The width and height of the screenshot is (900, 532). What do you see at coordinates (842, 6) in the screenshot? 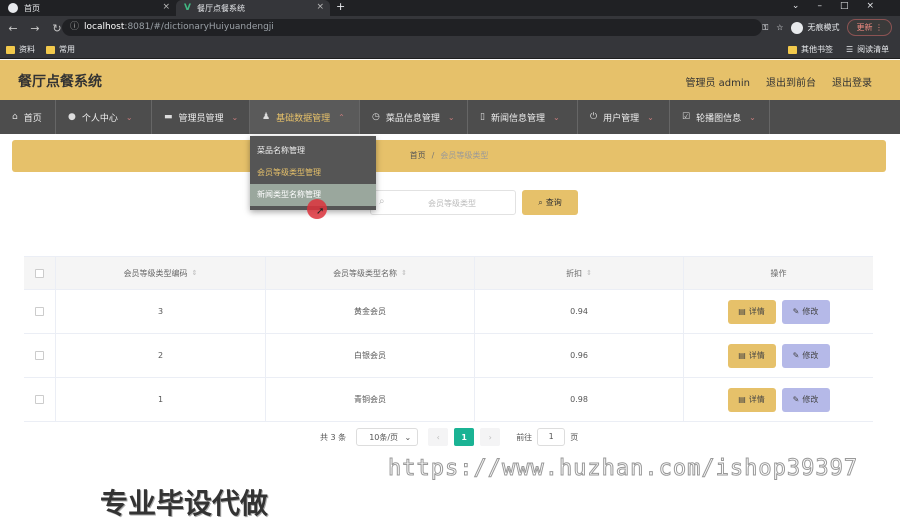
I see `window-controls: ⌄–□×` at bounding box center [842, 6].